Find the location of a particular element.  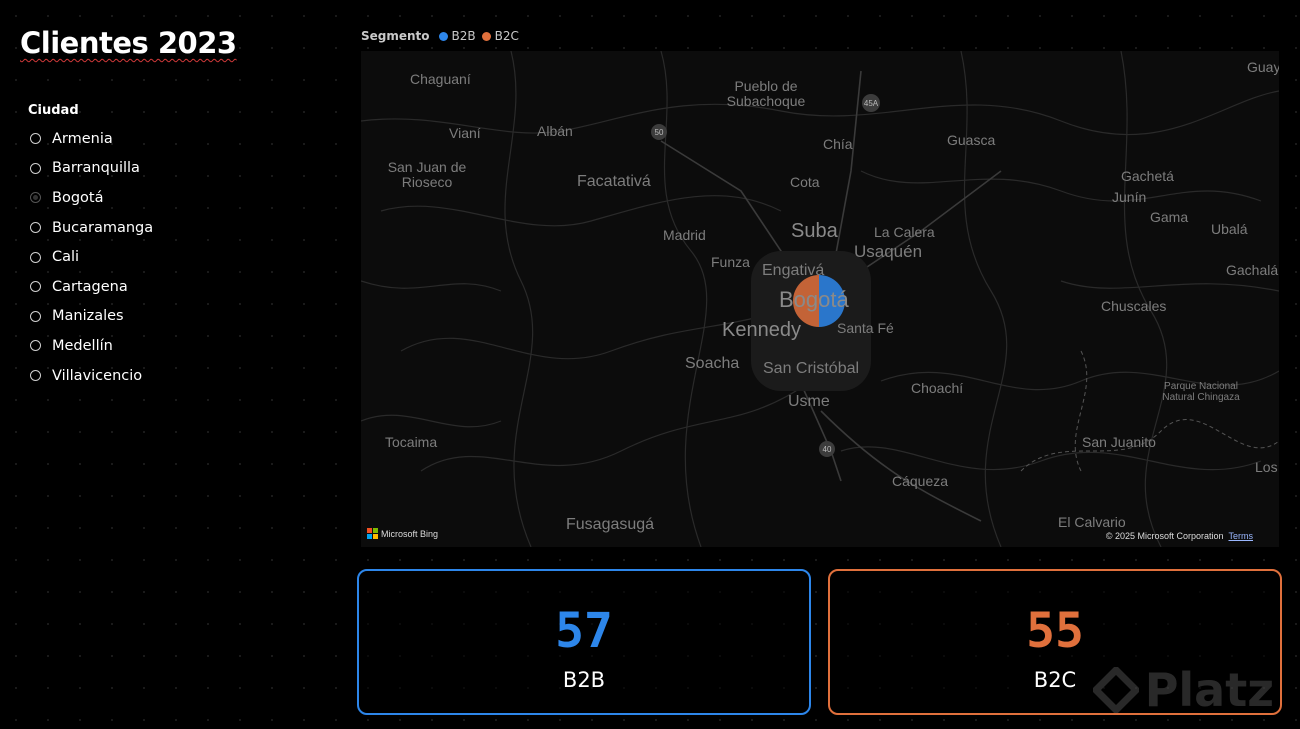

map-legend: Segmento B2B B2C is located at coordinates (443, 36).